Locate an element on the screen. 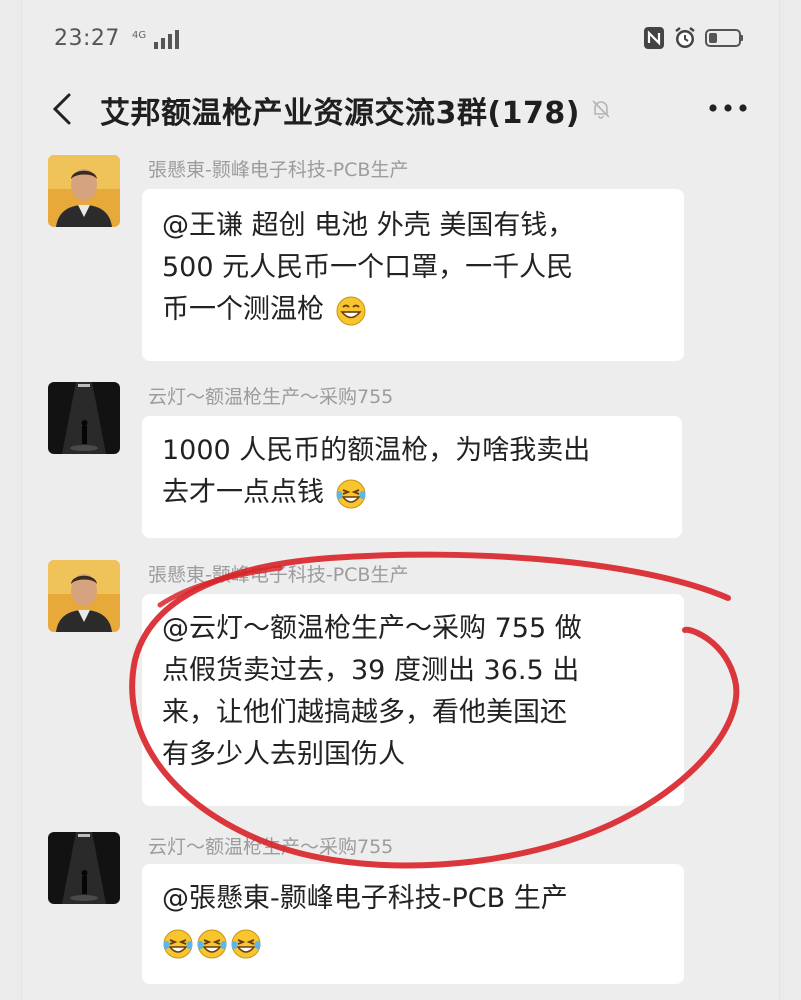 The width and height of the screenshot is (801, 1000). message-line: 有多少人去别国伤人 is located at coordinates (283, 754).